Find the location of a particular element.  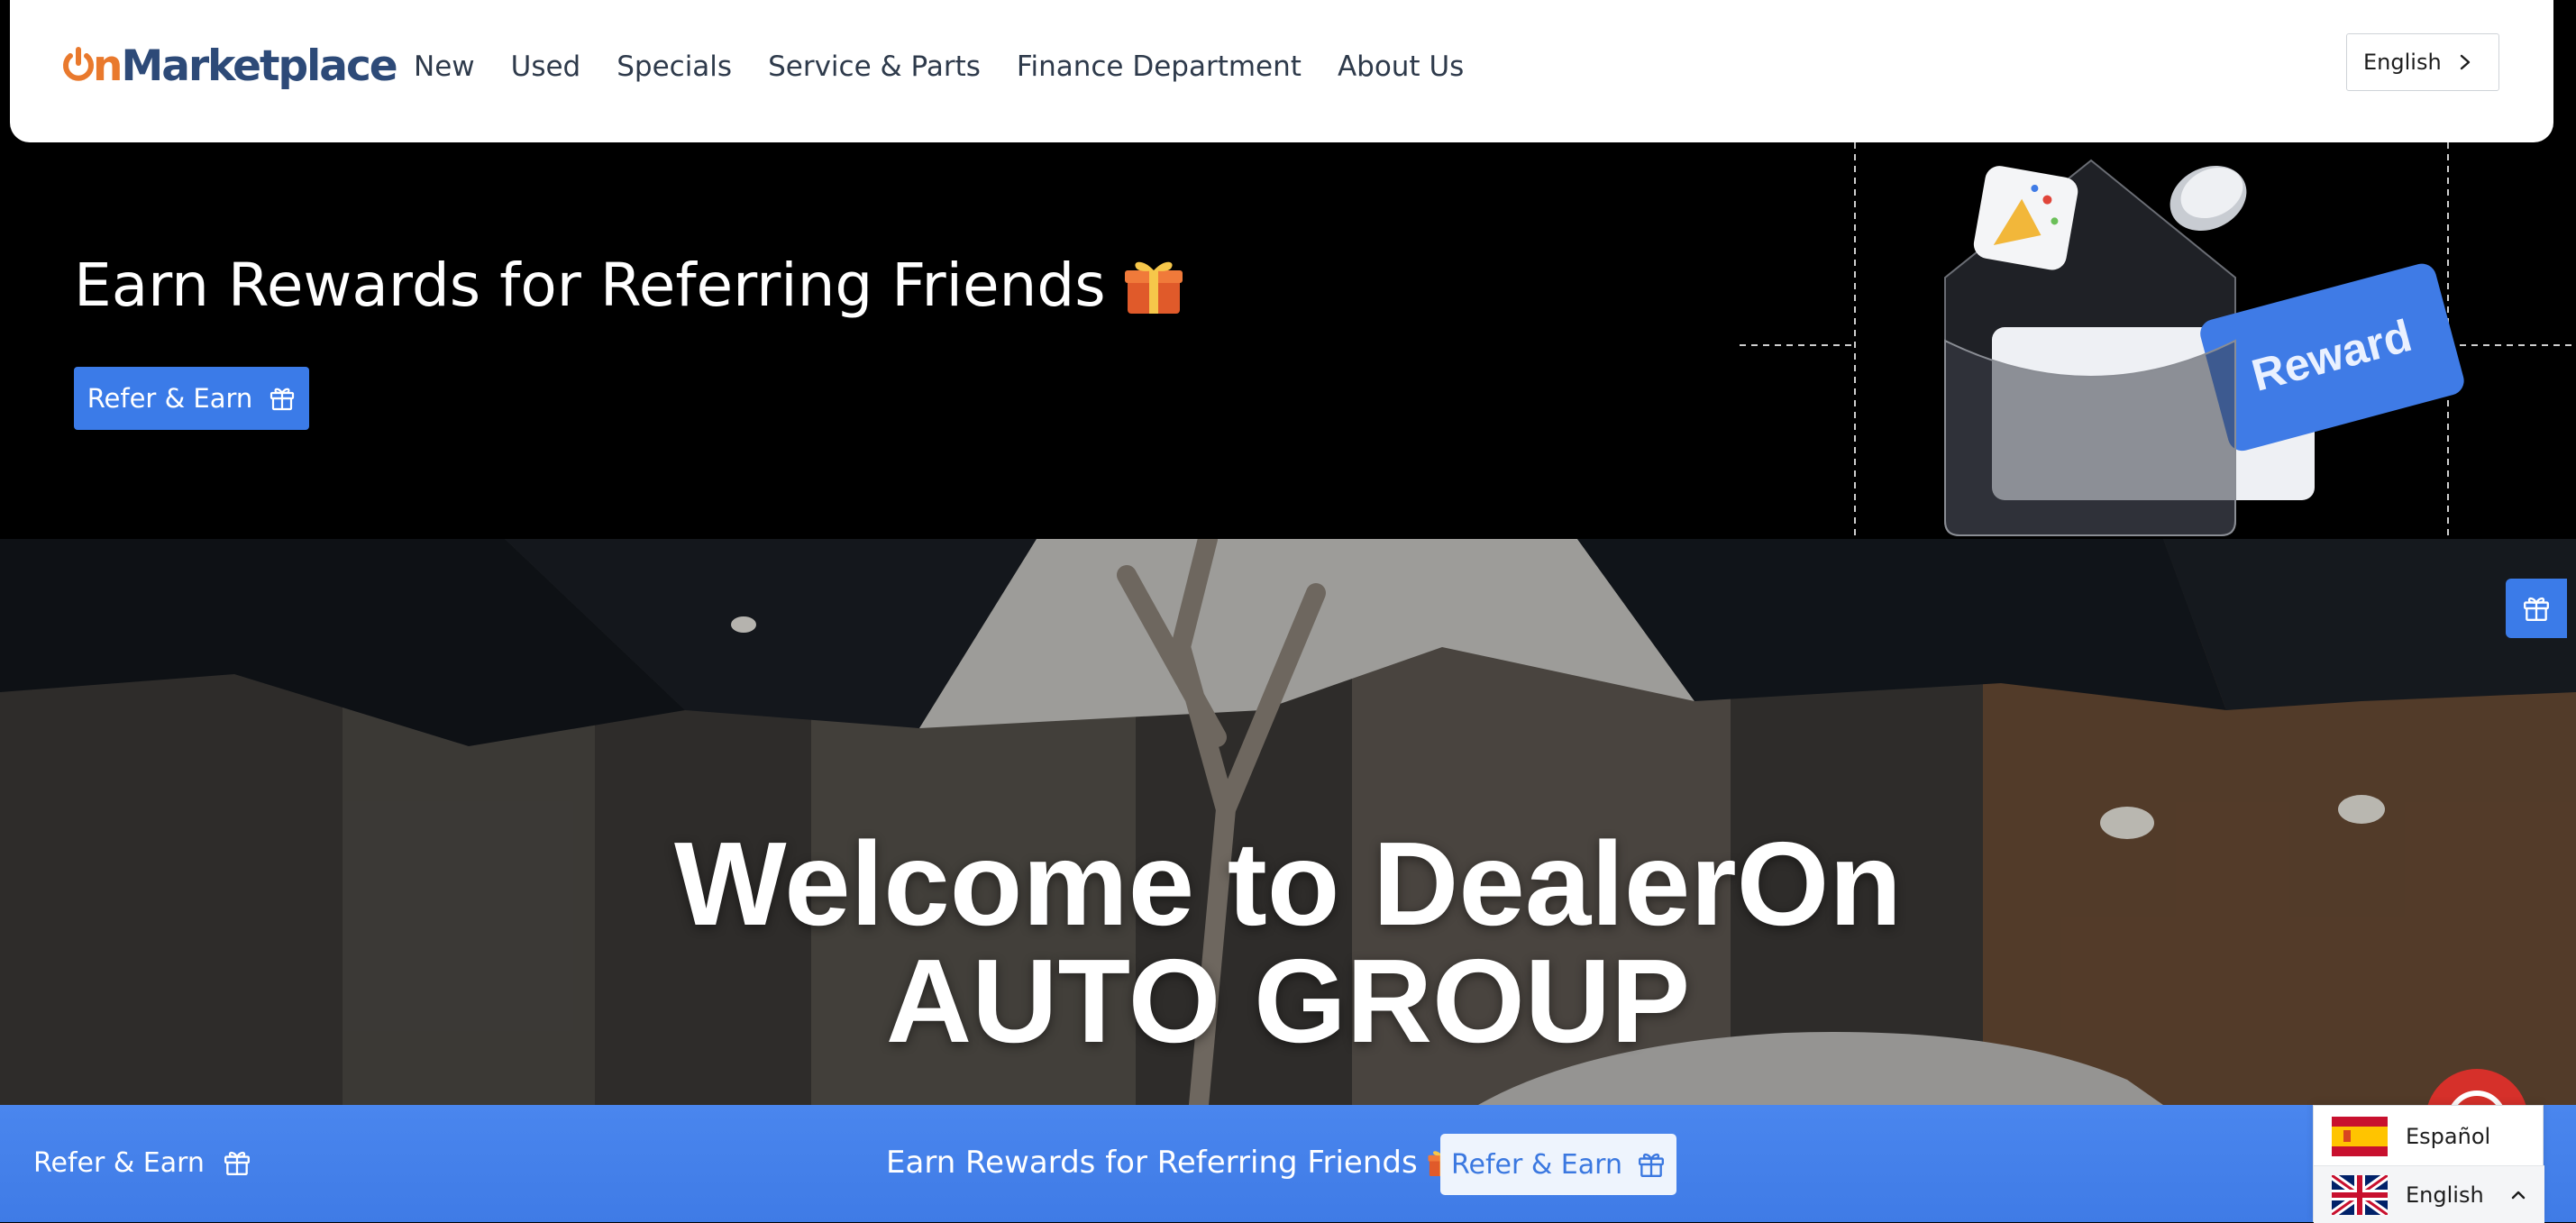

bottom-refer-earn-button: Refer & Earn is located at coordinates (1558, 1164).